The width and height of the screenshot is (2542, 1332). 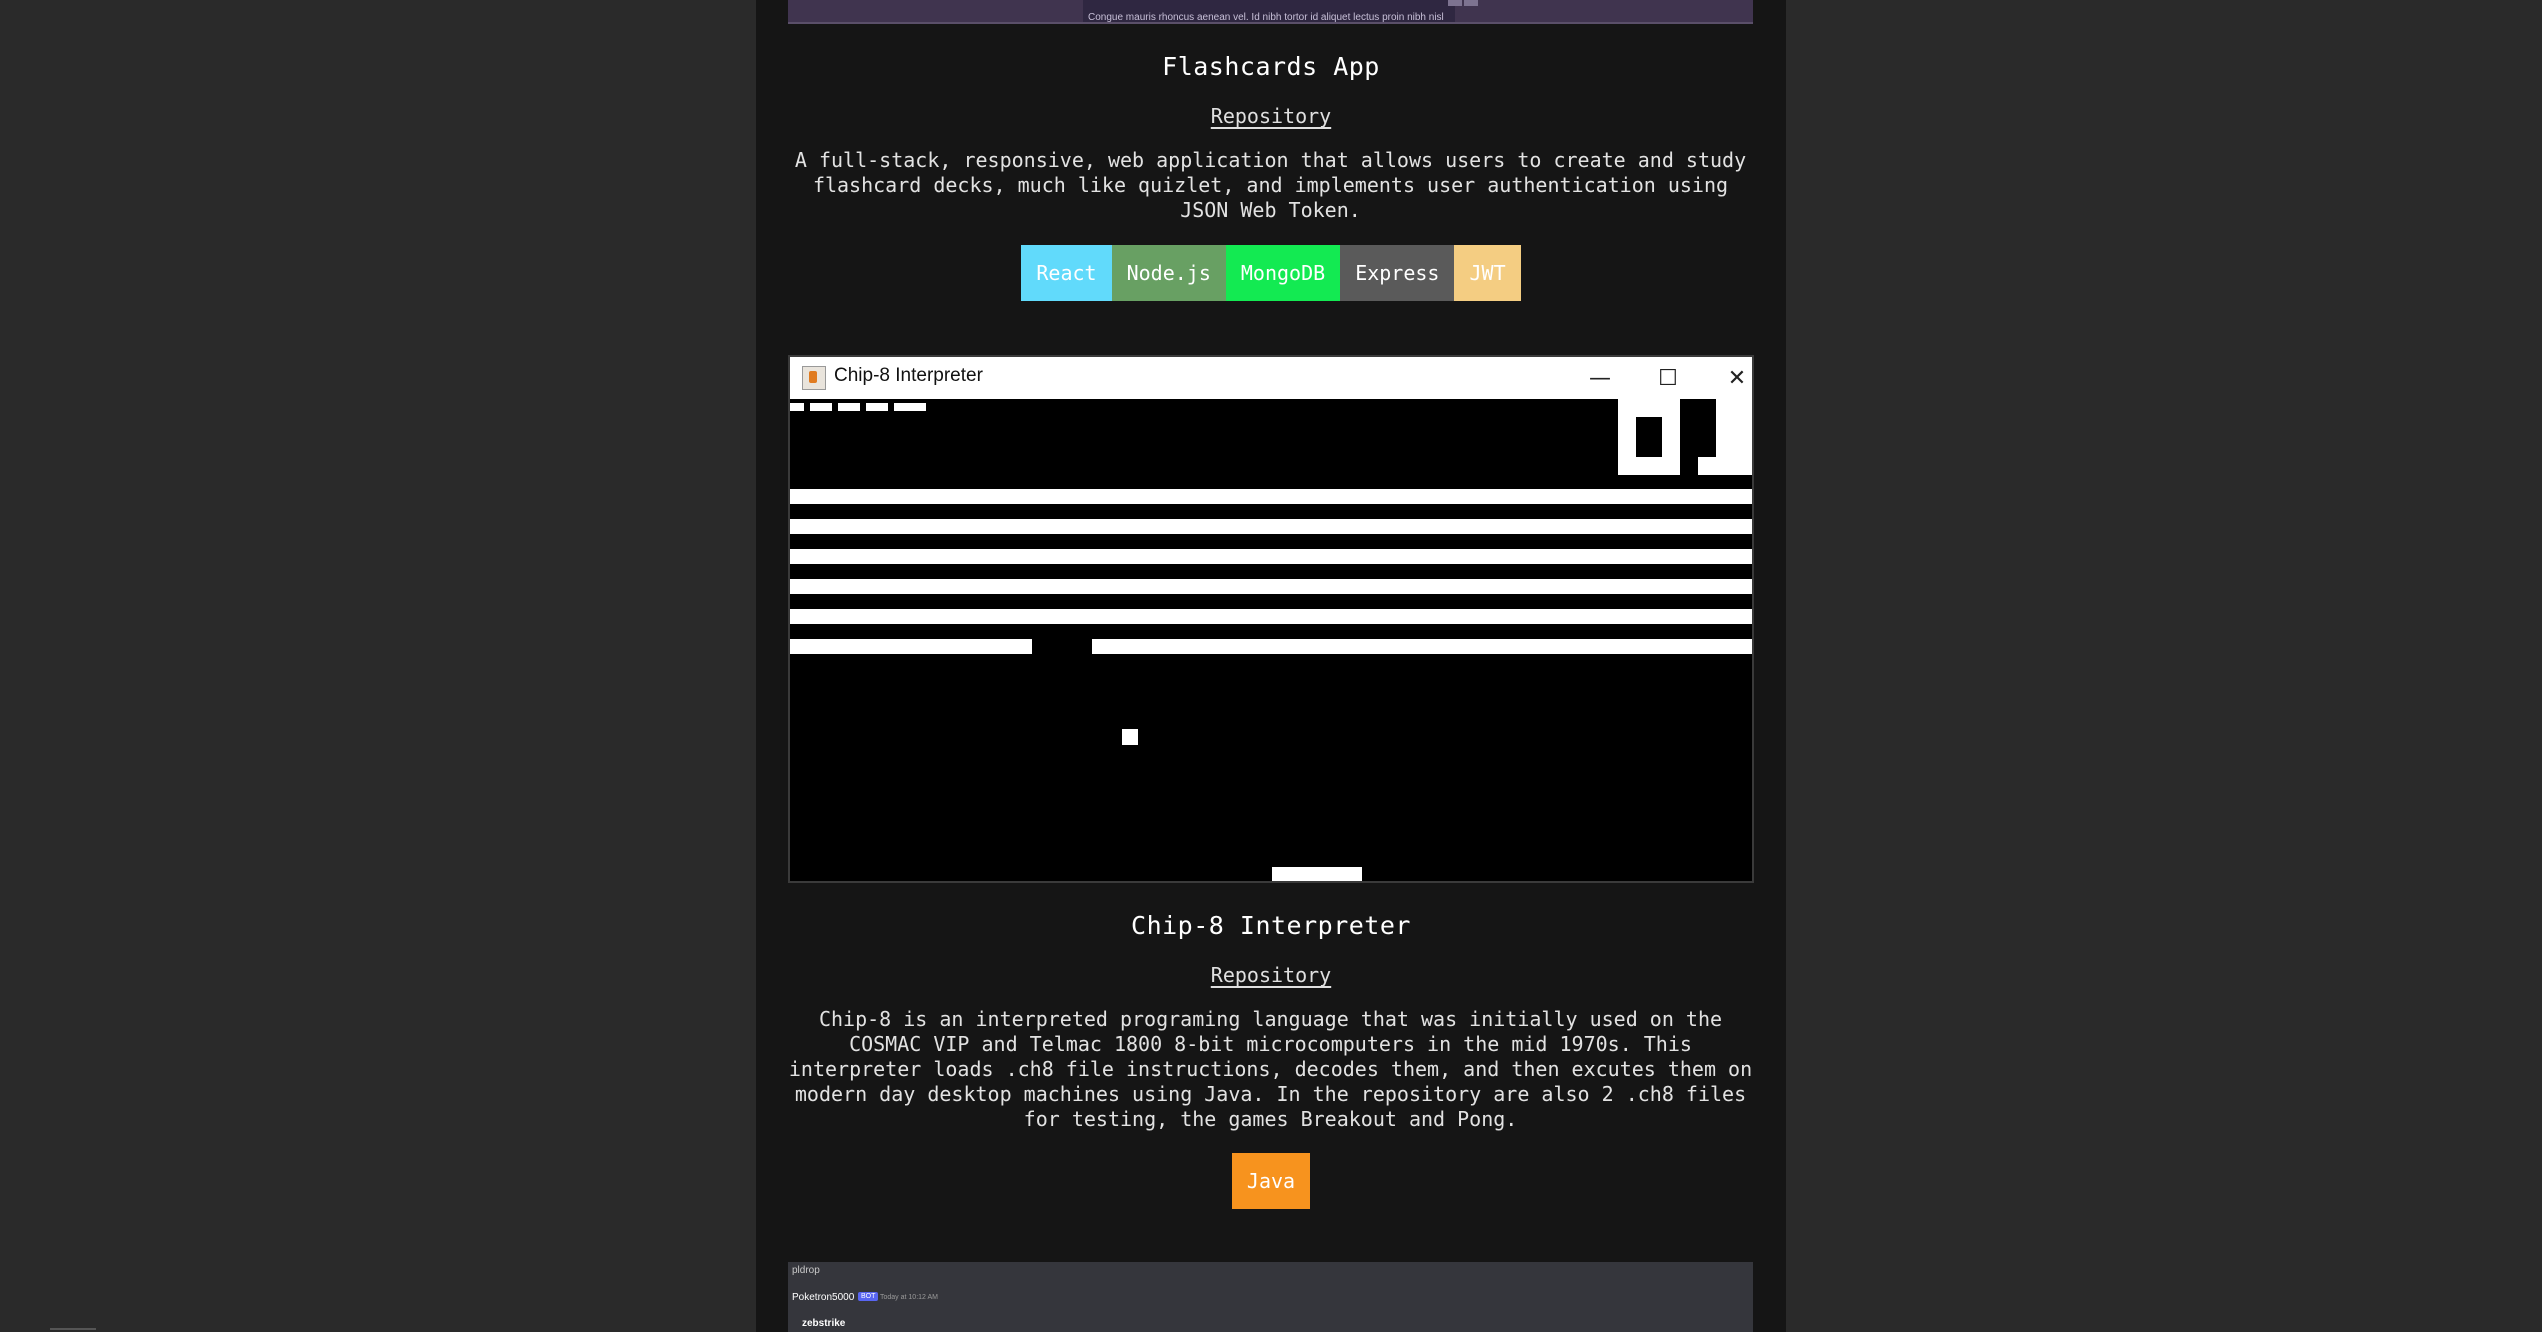 I want to click on brick-row-right, so click(x=1422, y=646).